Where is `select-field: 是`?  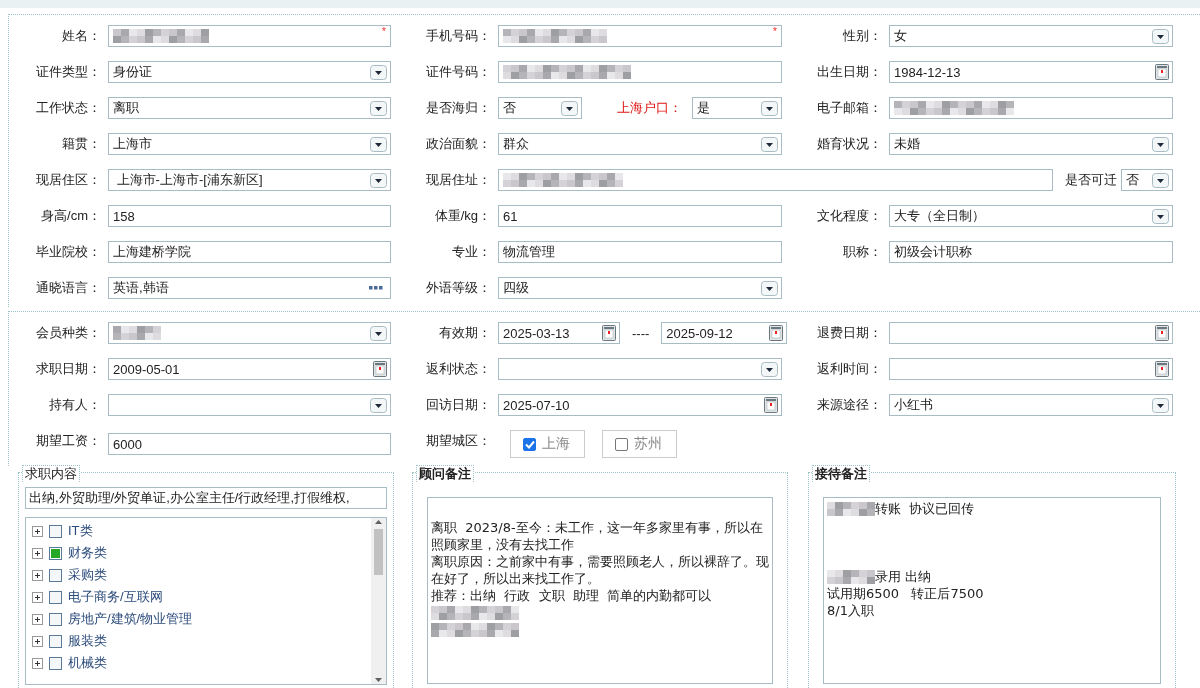 select-field: 是 is located at coordinates (737, 108).